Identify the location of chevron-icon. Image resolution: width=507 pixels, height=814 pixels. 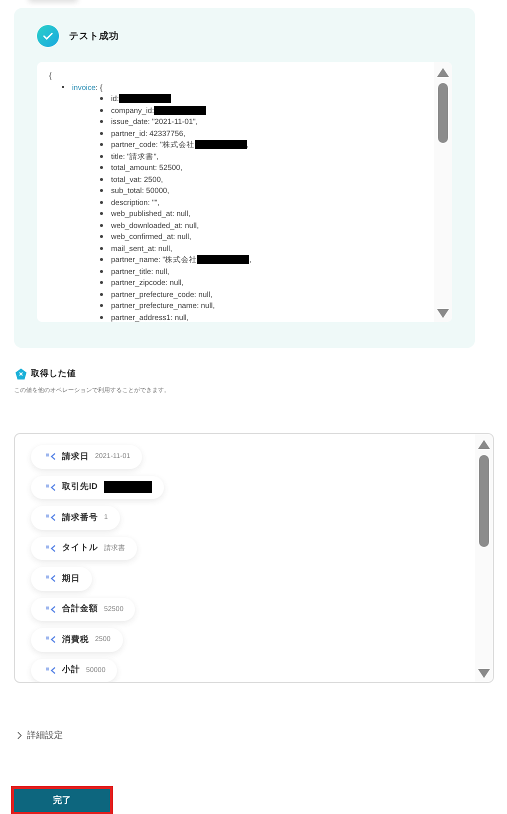
(19, 735).